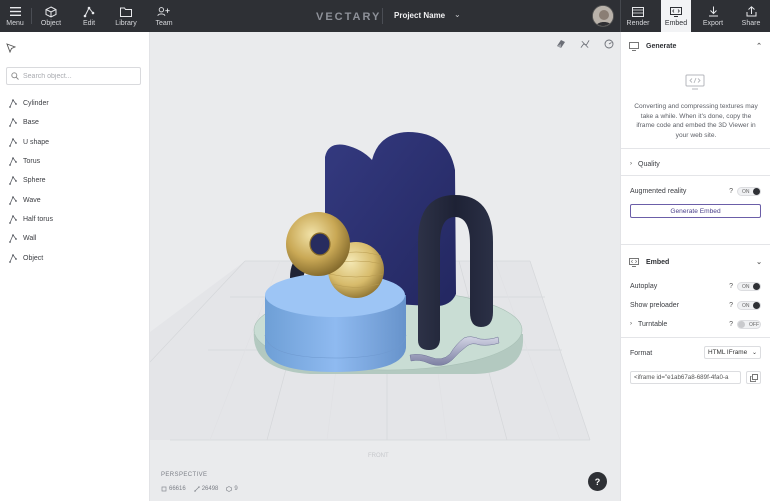 Image resolution: width=770 pixels, height=501 pixels. I want to click on edit-button: Edit, so click(89, 16).